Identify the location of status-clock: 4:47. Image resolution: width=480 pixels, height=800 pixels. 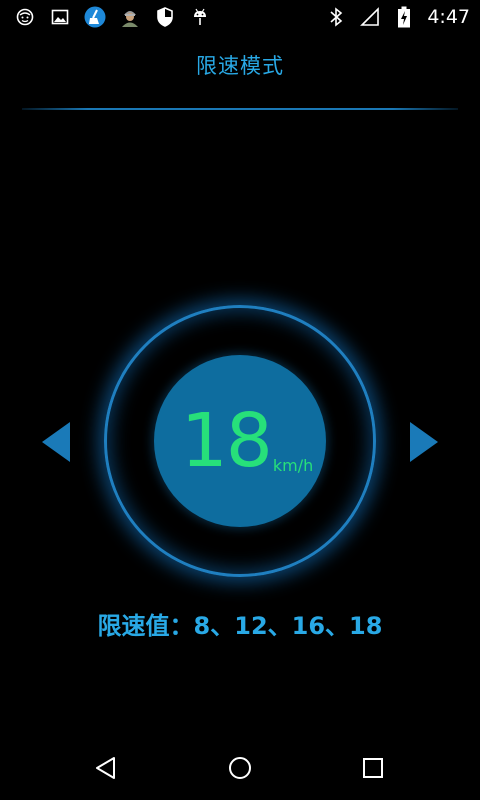
(448, 17).